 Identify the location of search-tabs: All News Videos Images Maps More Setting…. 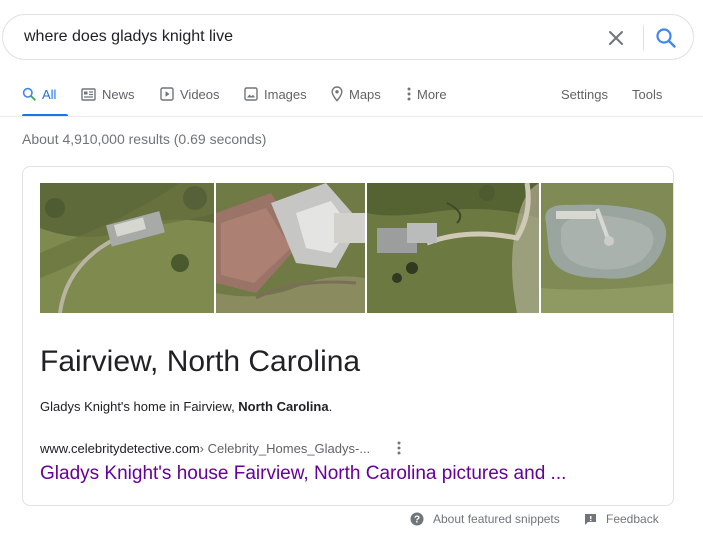
(351, 98).